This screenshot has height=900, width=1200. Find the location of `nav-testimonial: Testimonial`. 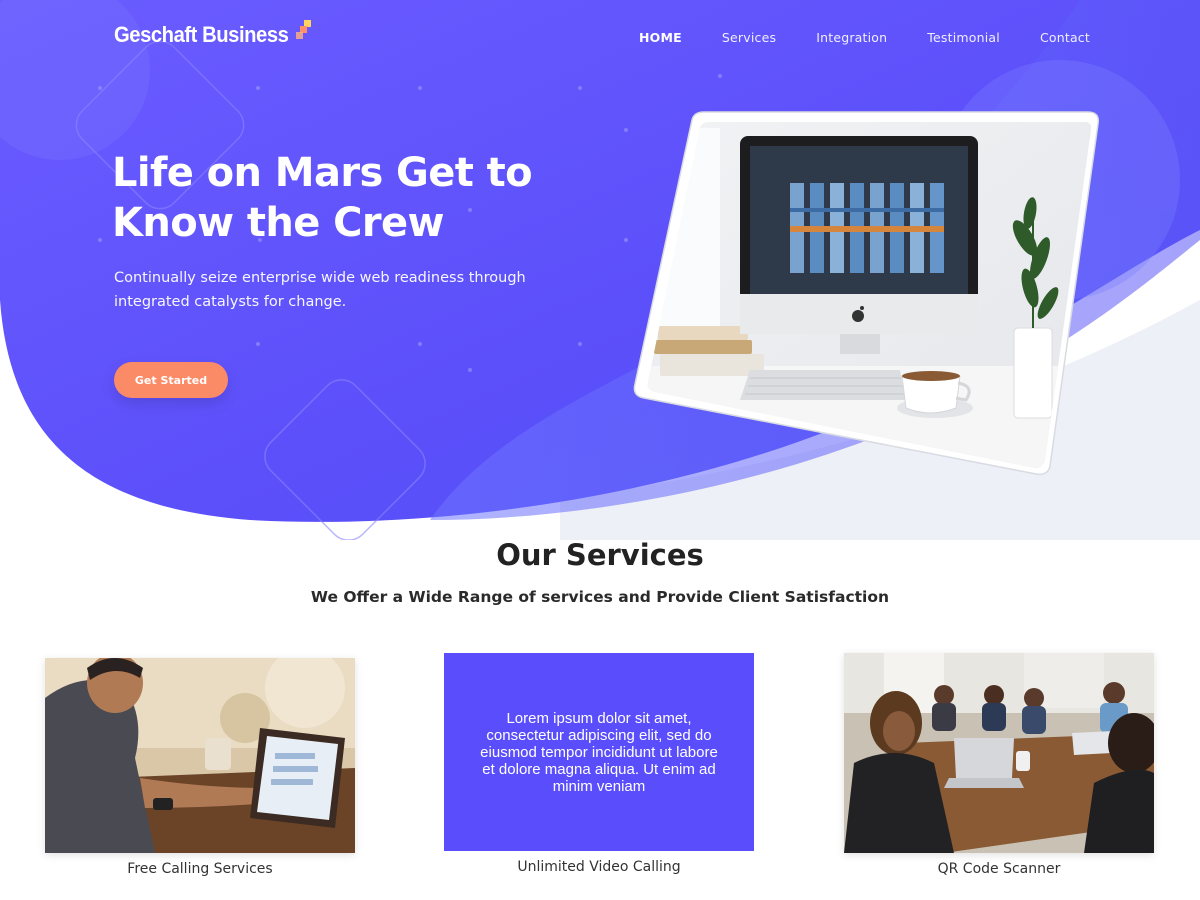

nav-testimonial: Testimonial is located at coordinates (963, 37).